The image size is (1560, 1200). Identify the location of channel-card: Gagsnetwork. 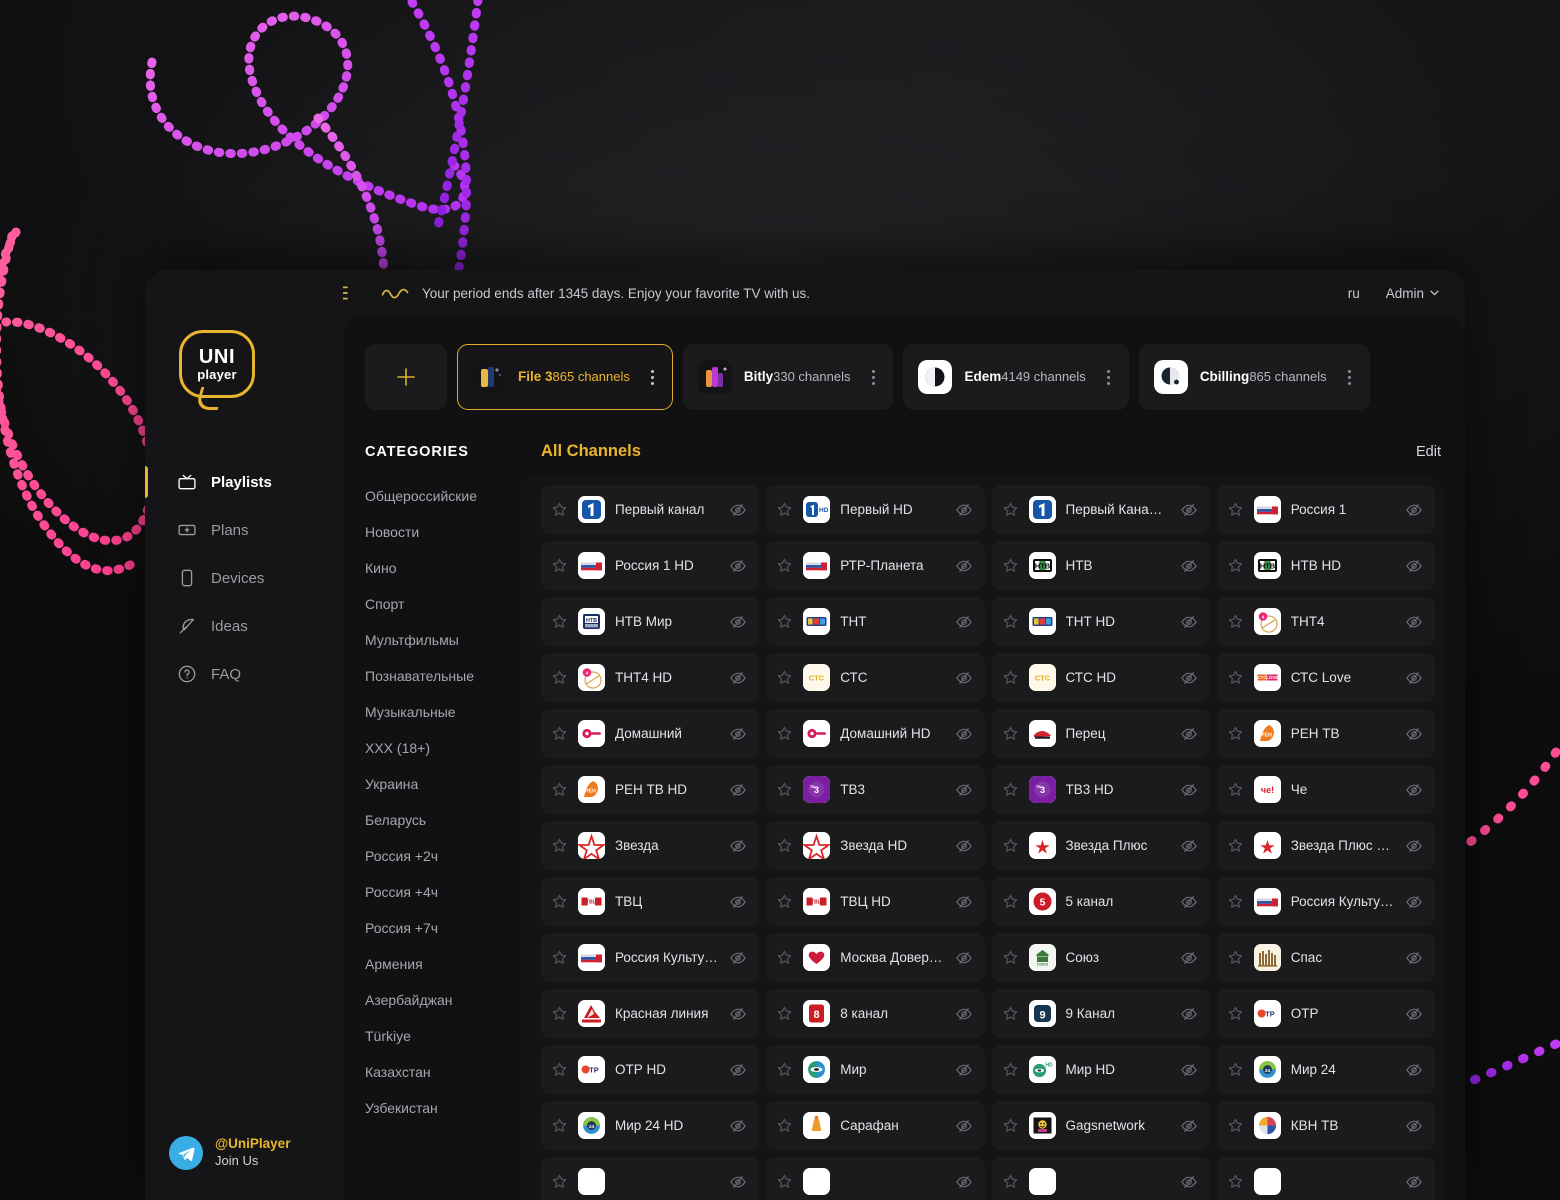
(1101, 1125).